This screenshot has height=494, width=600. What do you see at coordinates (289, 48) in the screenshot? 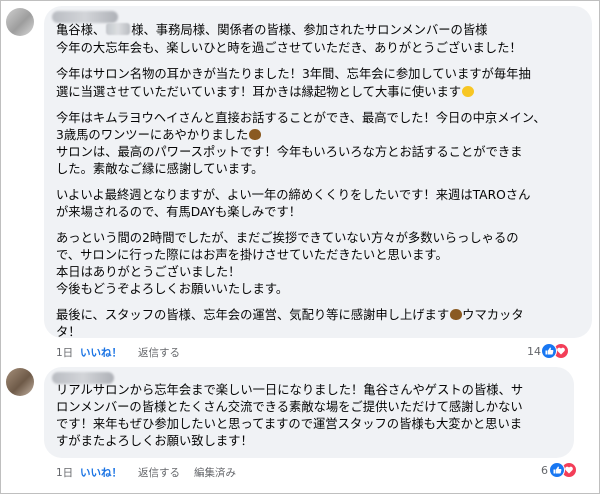
I see `comment-line: 今年の大忘年会も、楽しいひと時を過ごさせていただき、ありがとうございました！` at bounding box center [289, 48].